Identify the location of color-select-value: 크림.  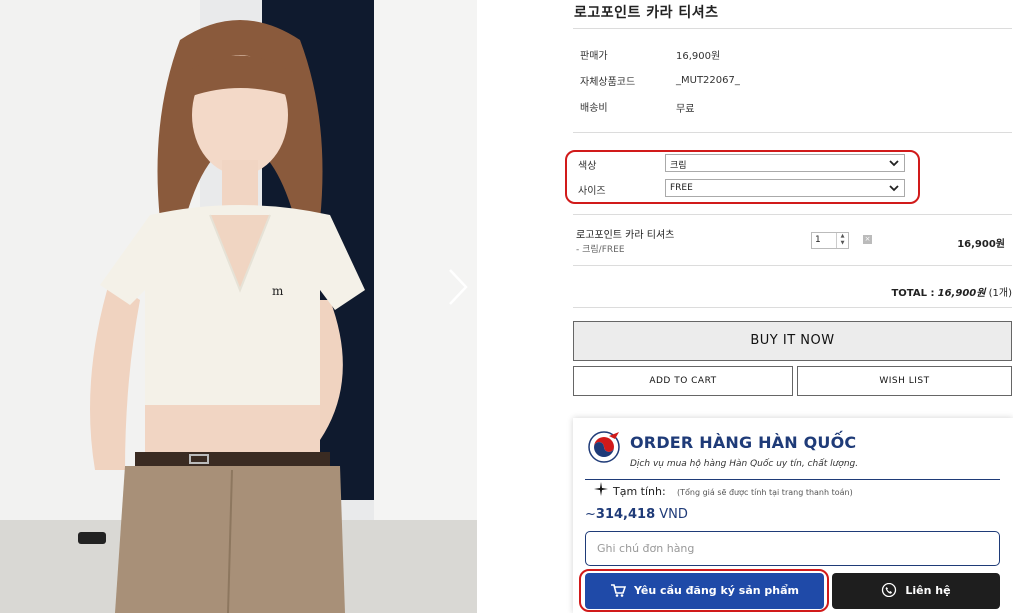
(678, 166).